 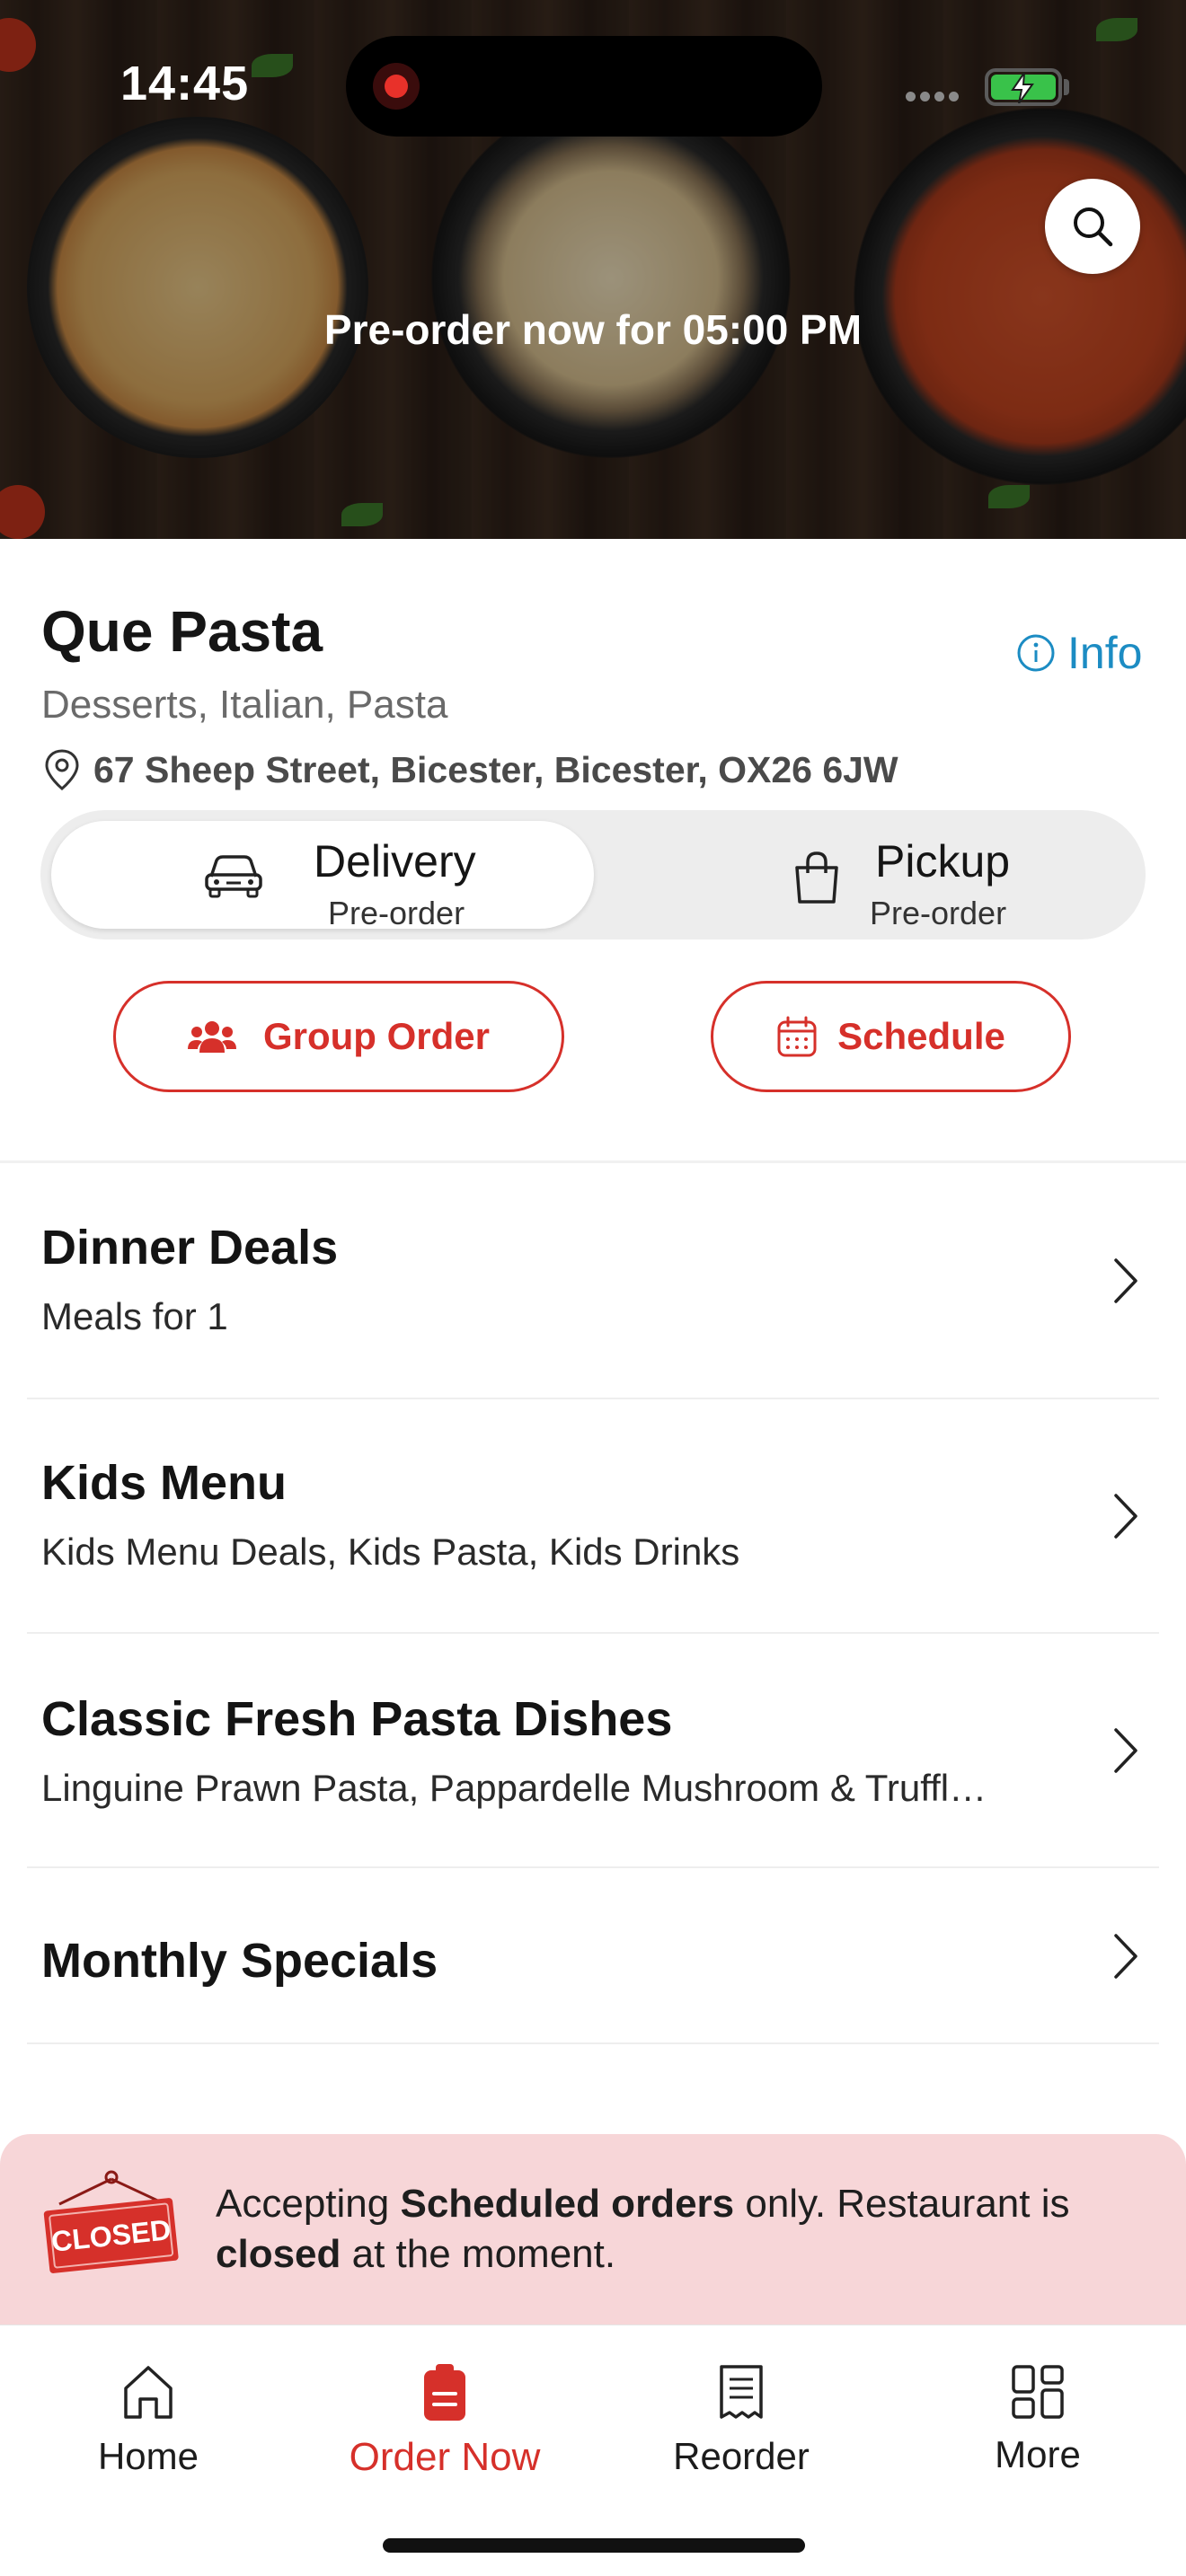 What do you see at coordinates (593, 2043) in the screenshot?
I see `row-divider` at bounding box center [593, 2043].